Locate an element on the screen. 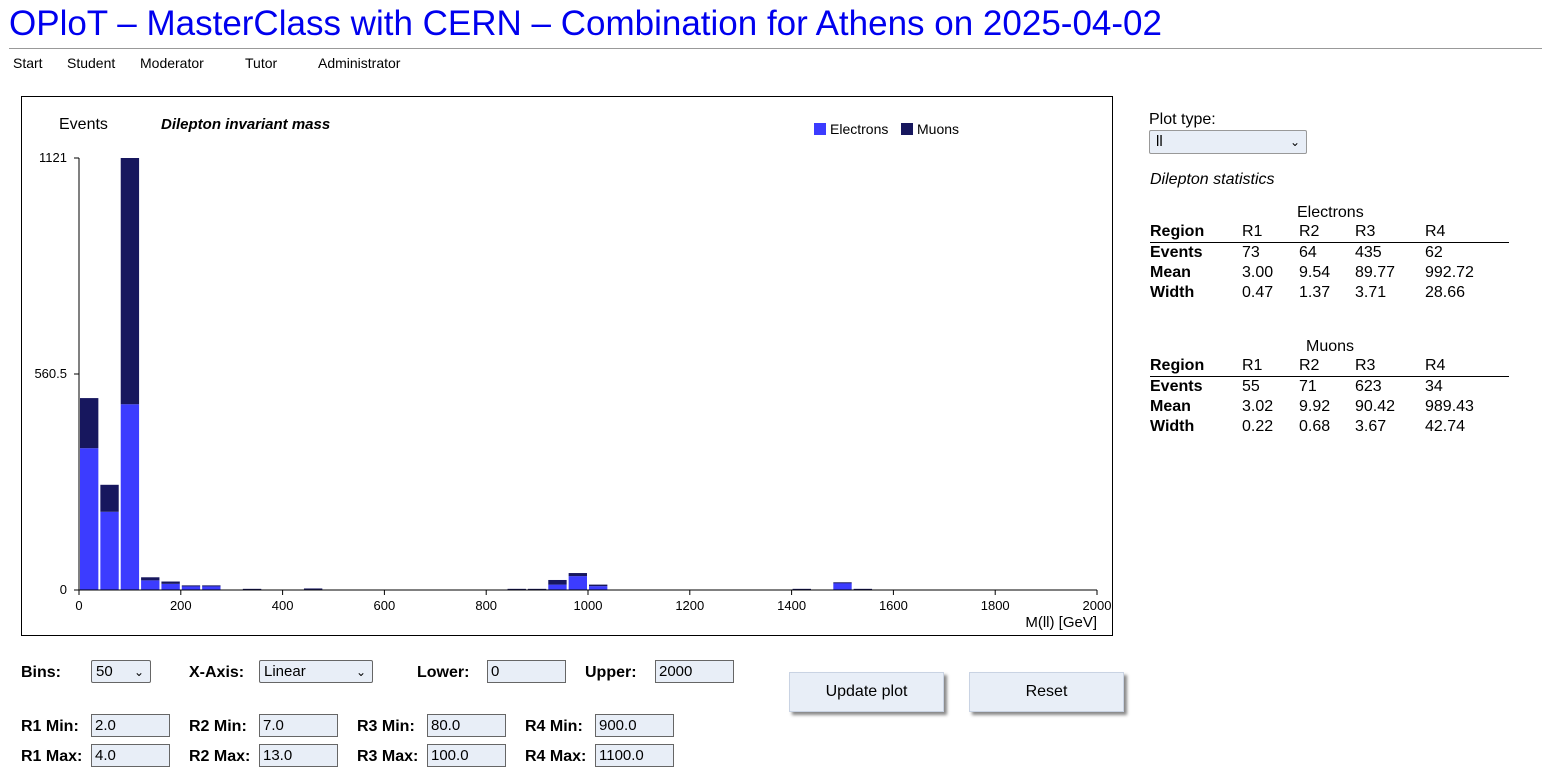  stats-cell: 3.67 is located at coordinates (1371, 426).